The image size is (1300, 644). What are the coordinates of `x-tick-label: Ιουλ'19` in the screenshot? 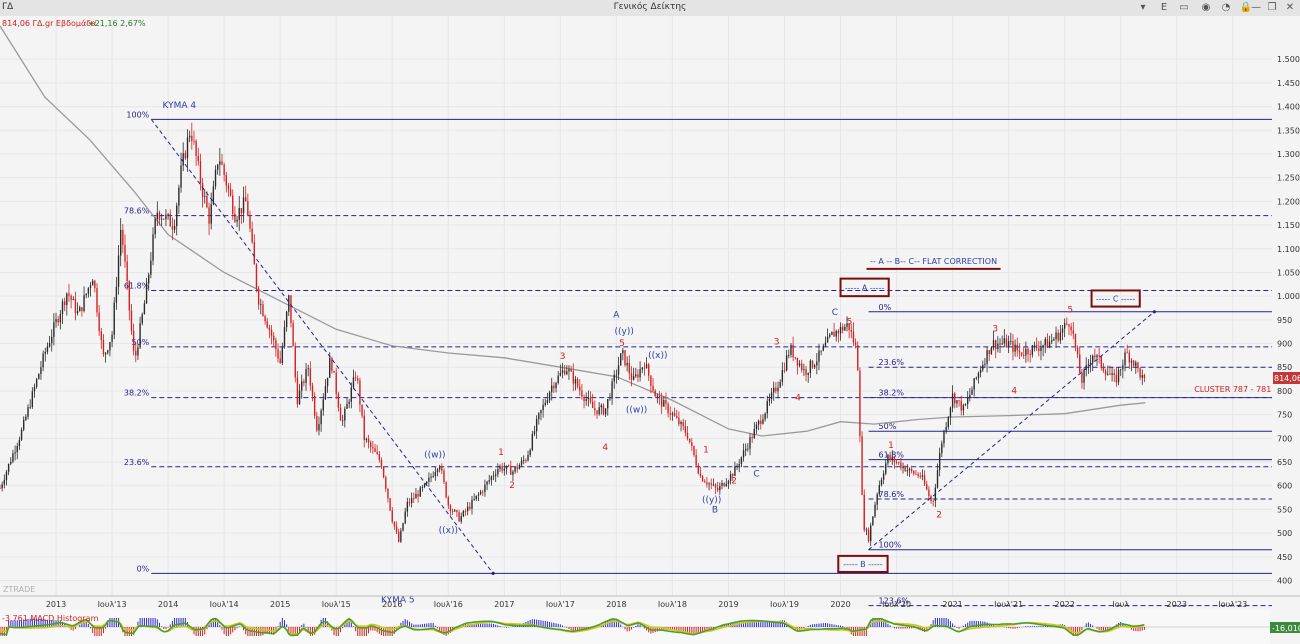 It's located at (784, 604).